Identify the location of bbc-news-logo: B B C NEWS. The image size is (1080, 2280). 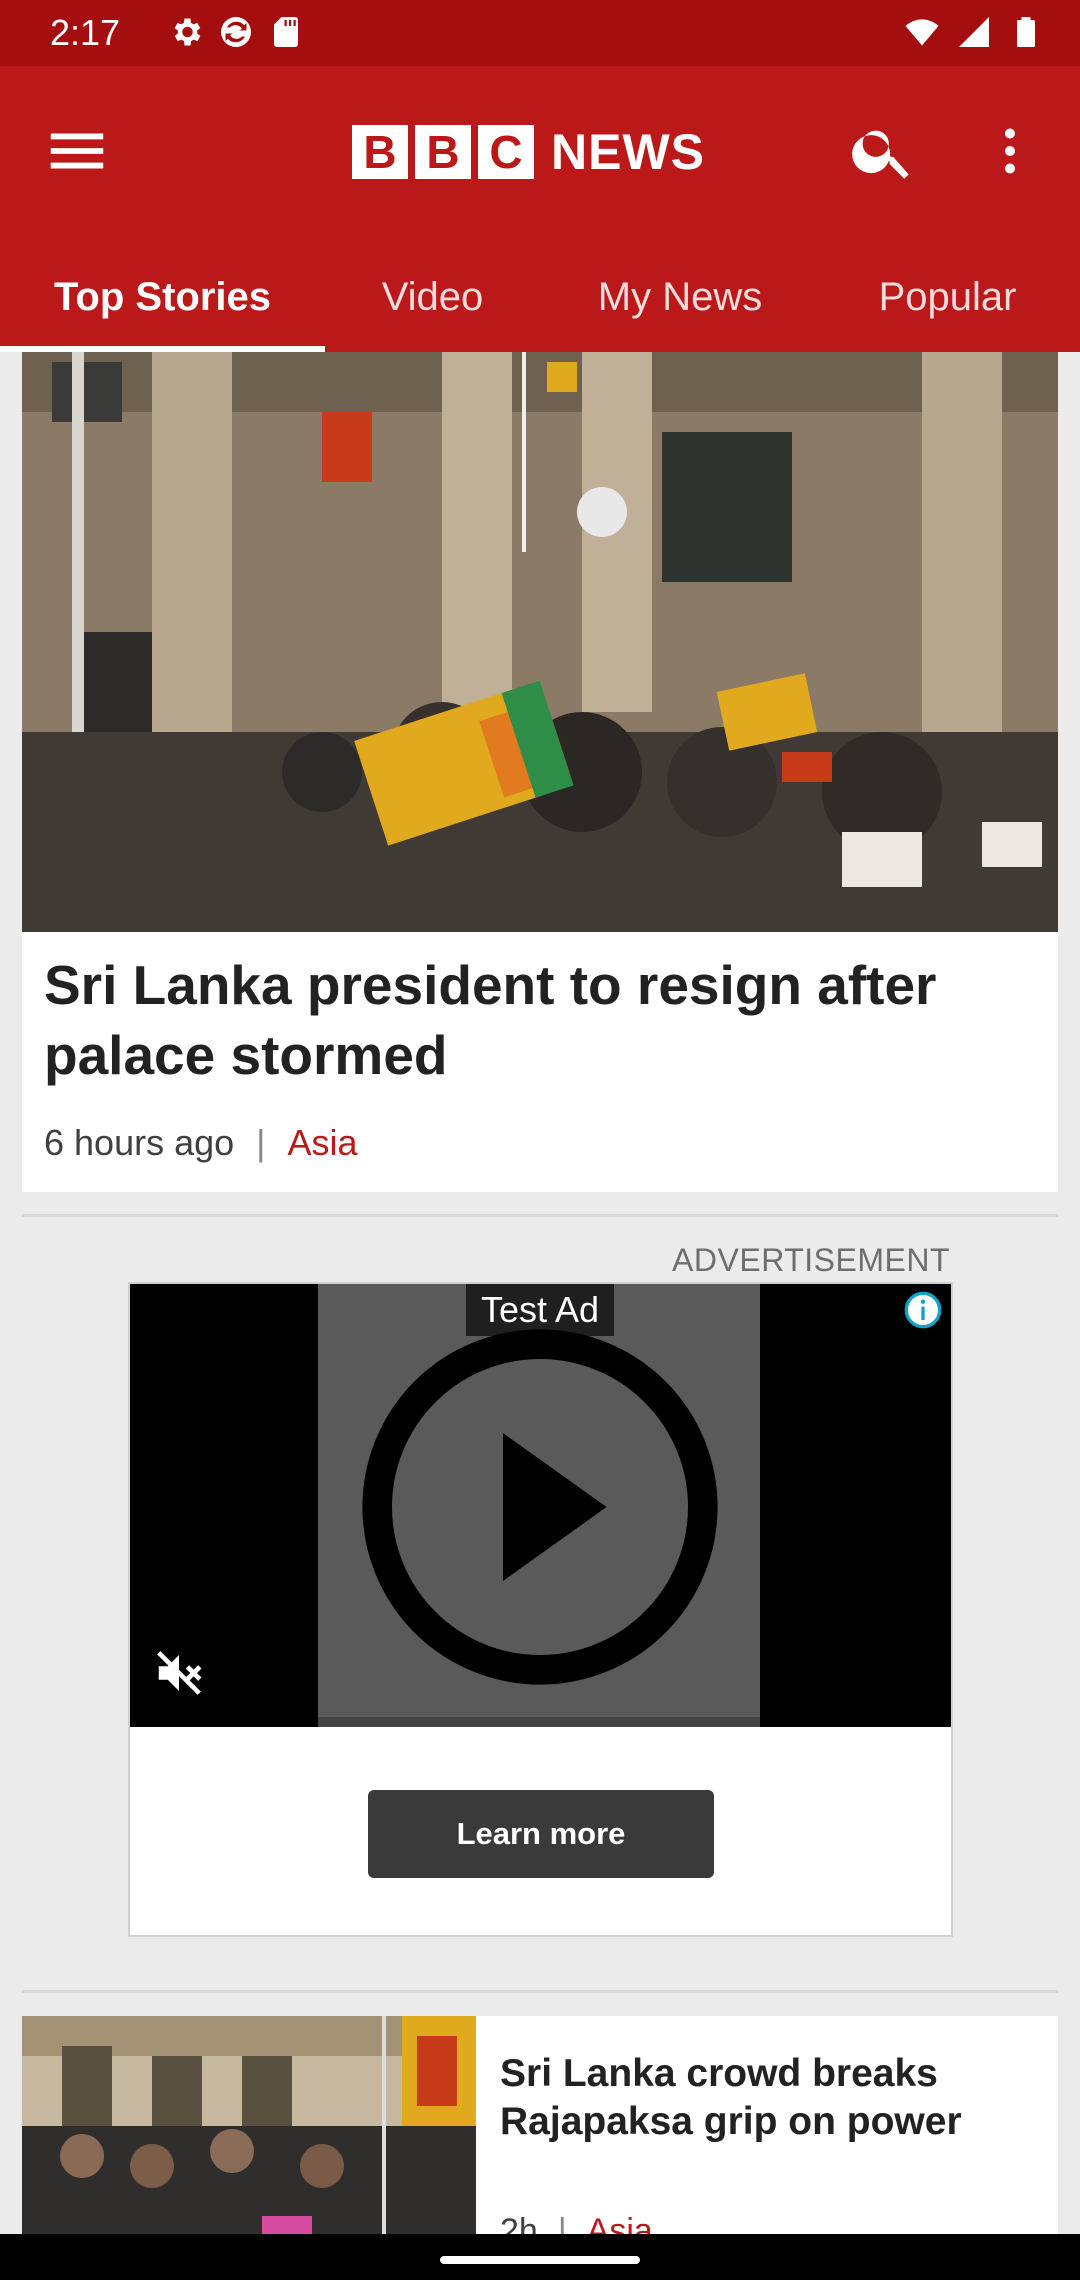
(528, 152).